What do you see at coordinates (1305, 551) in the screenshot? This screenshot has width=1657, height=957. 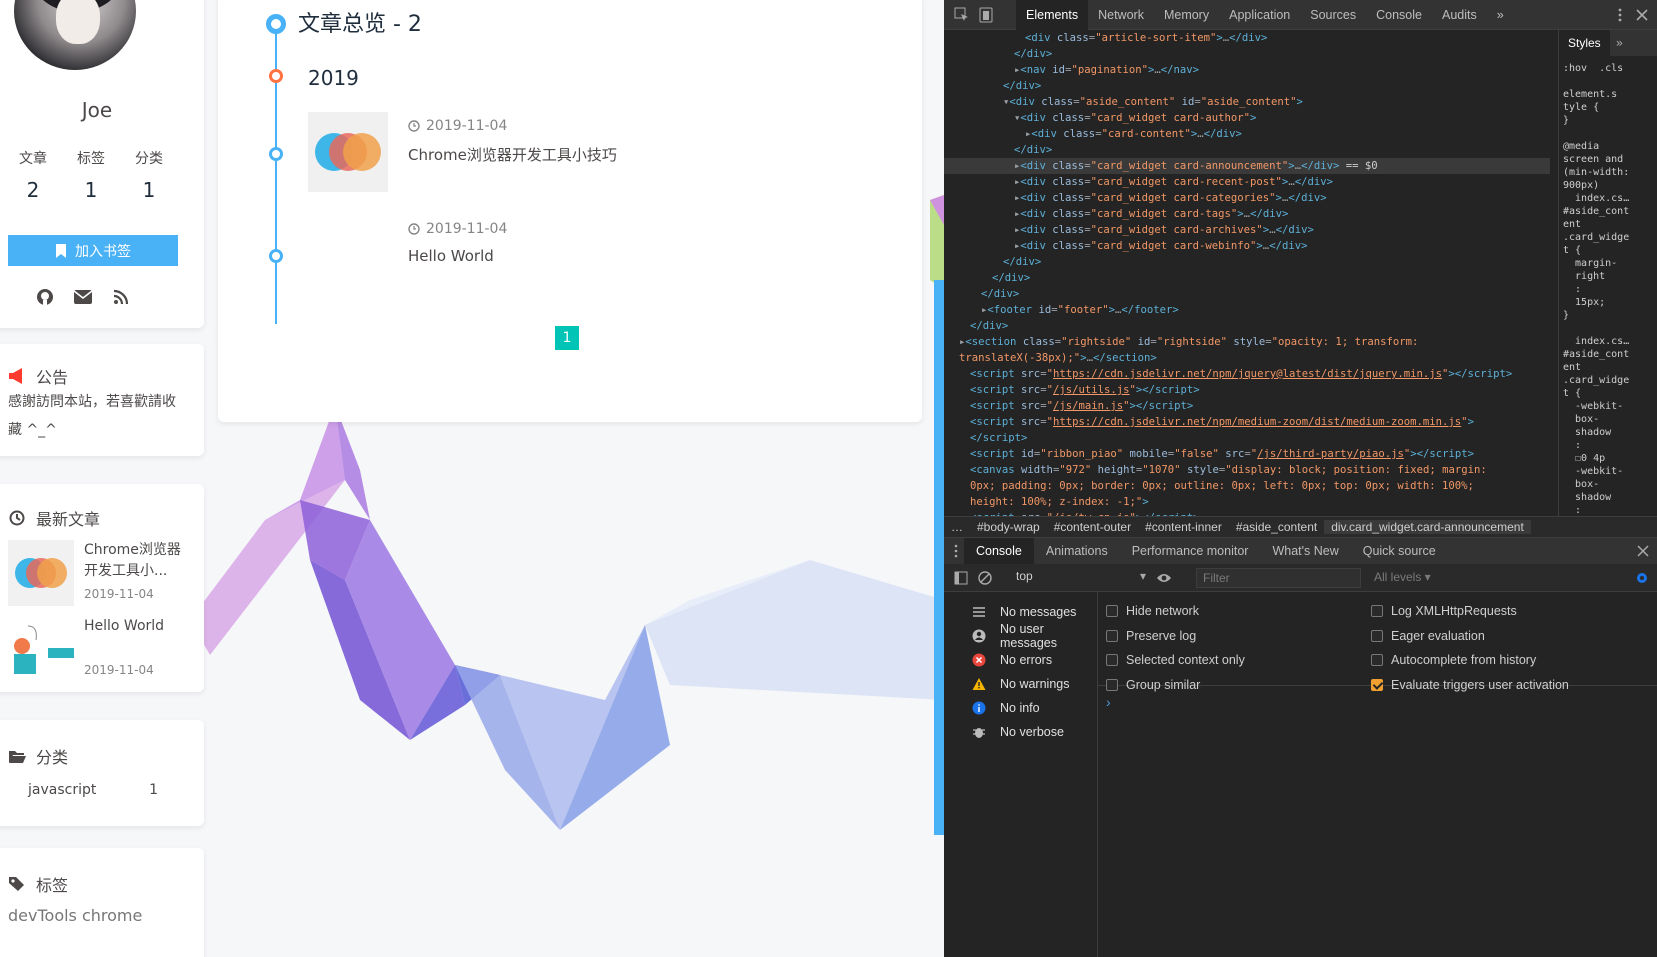 I see `drawer-tab-what-s-new: What's New` at bounding box center [1305, 551].